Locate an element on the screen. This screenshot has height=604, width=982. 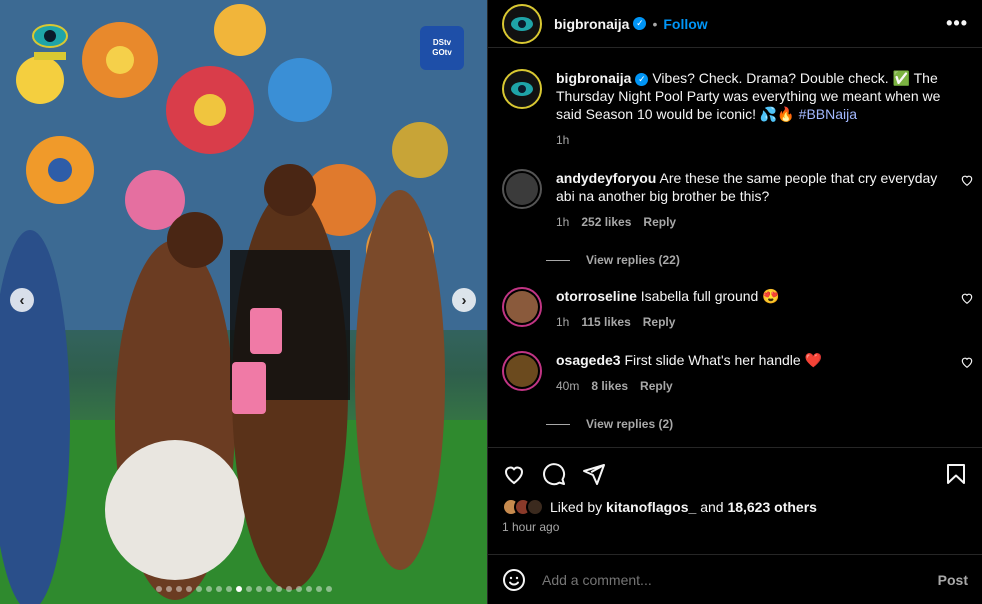
view-replies-button: View replies (2) is located at coordinates (764, 424).